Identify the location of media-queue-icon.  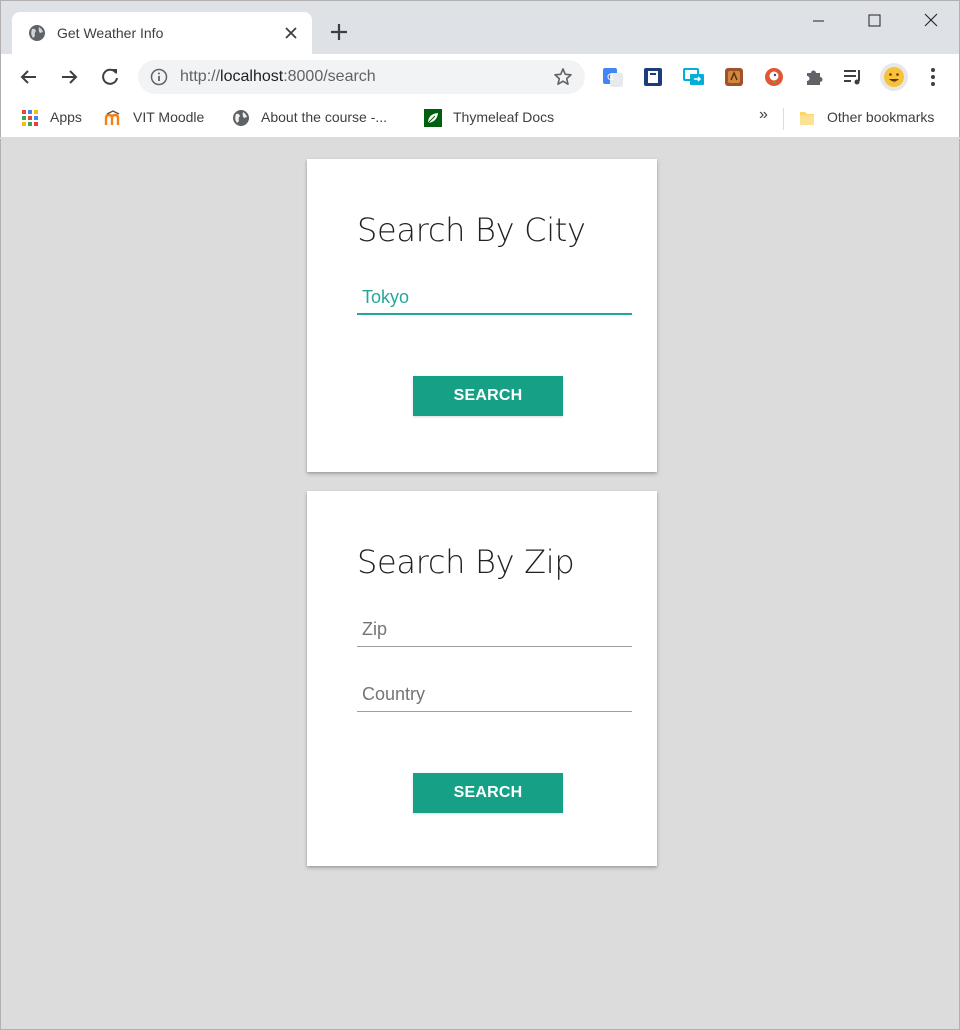
(853, 77).